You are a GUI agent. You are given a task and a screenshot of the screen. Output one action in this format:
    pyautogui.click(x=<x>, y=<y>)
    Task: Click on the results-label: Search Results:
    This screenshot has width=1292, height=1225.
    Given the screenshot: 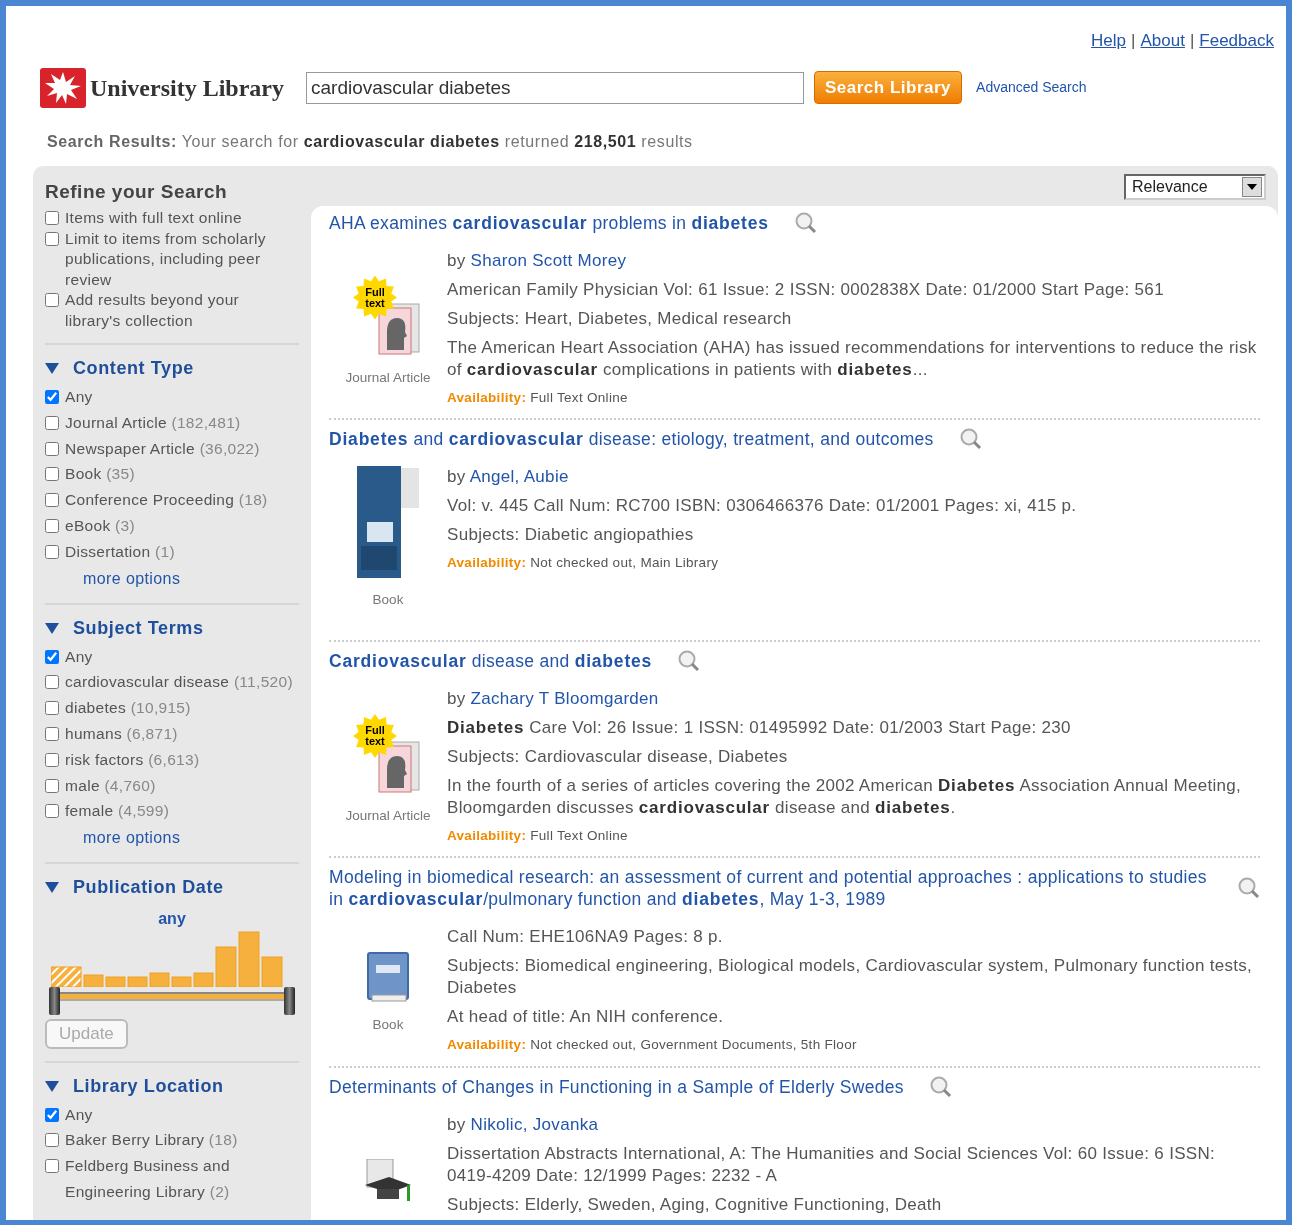 What is the action you would take?
    pyautogui.click(x=112, y=141)
    